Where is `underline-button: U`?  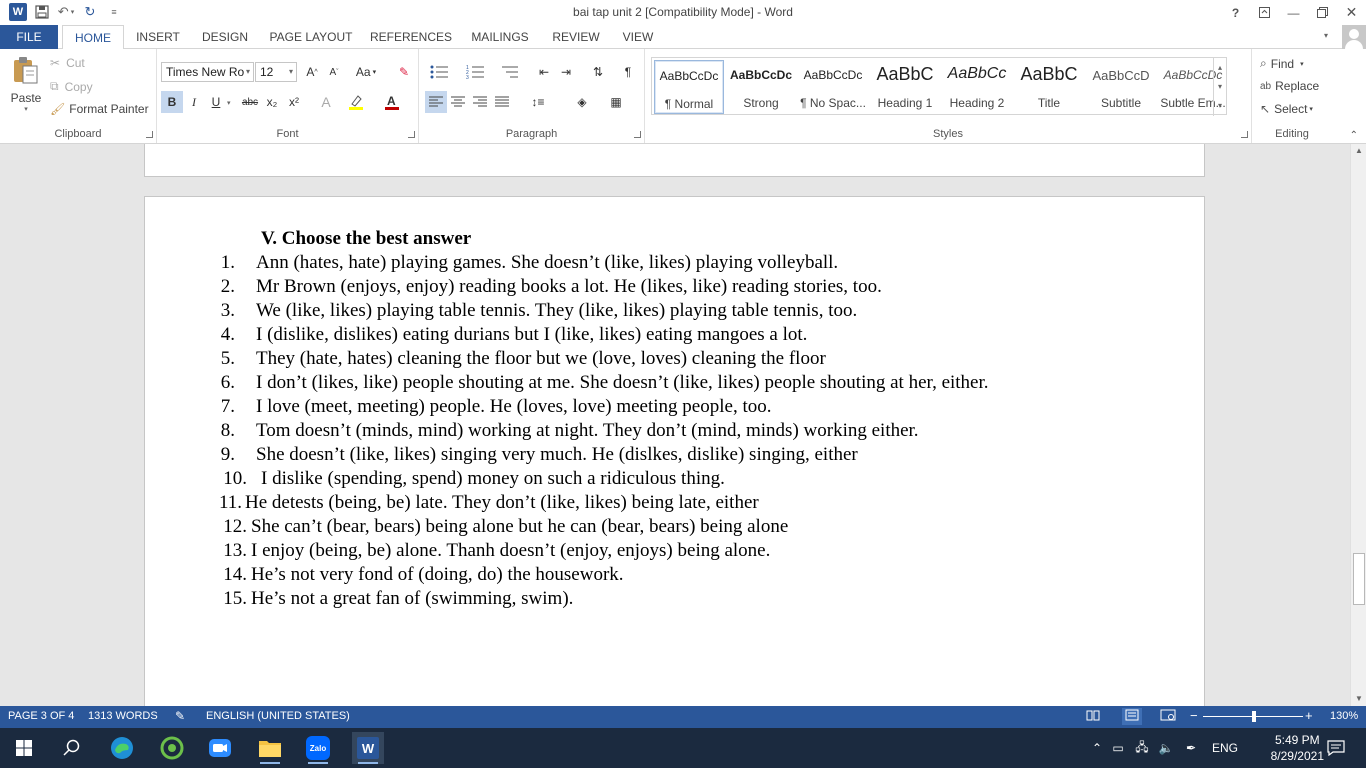 underline-button: U is located at coordinates (216, 102).